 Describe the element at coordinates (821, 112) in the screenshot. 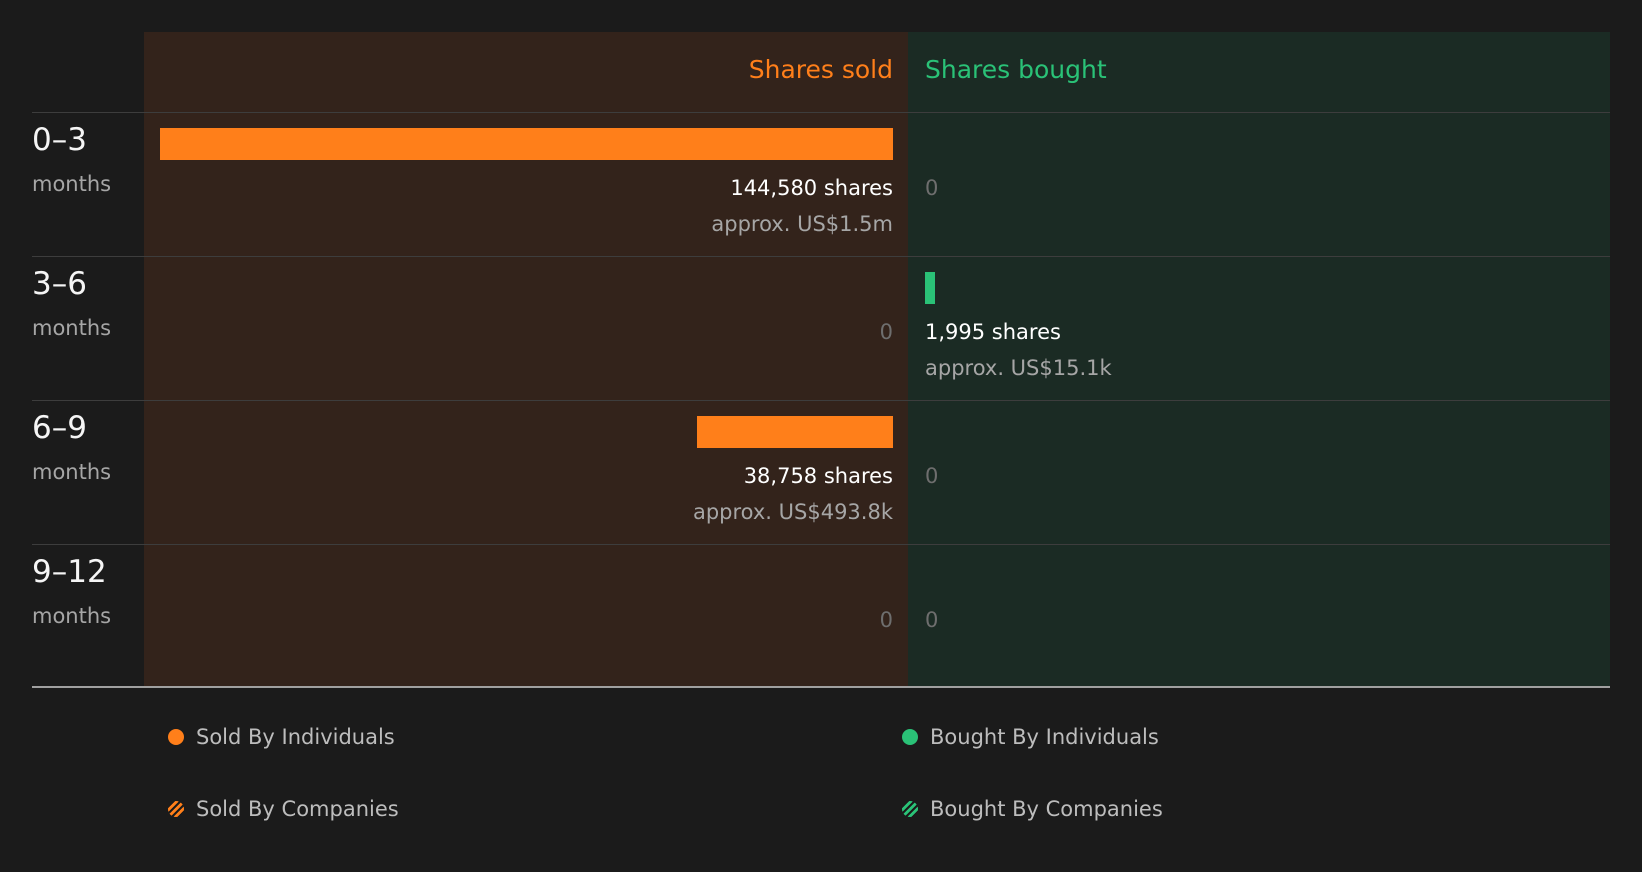

I see `header-divider` at that location.